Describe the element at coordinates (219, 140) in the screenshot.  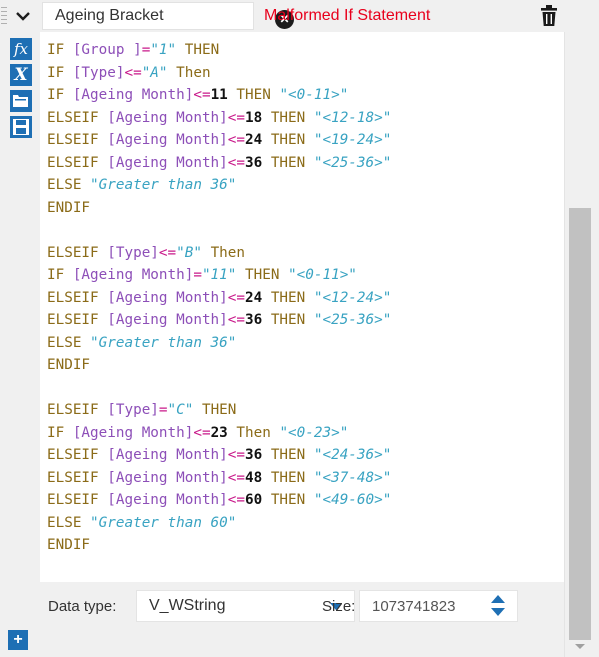
I see `code-line: ELSEIF [Ageing Month]<=24 THEN "<19-24>"` at that location.